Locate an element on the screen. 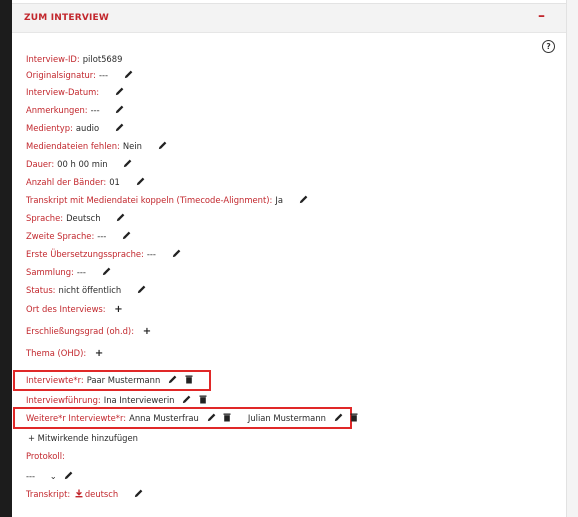 The width and height of the screenshot is (578, 517). field-label: Status: is located at coordinates (41, 290).